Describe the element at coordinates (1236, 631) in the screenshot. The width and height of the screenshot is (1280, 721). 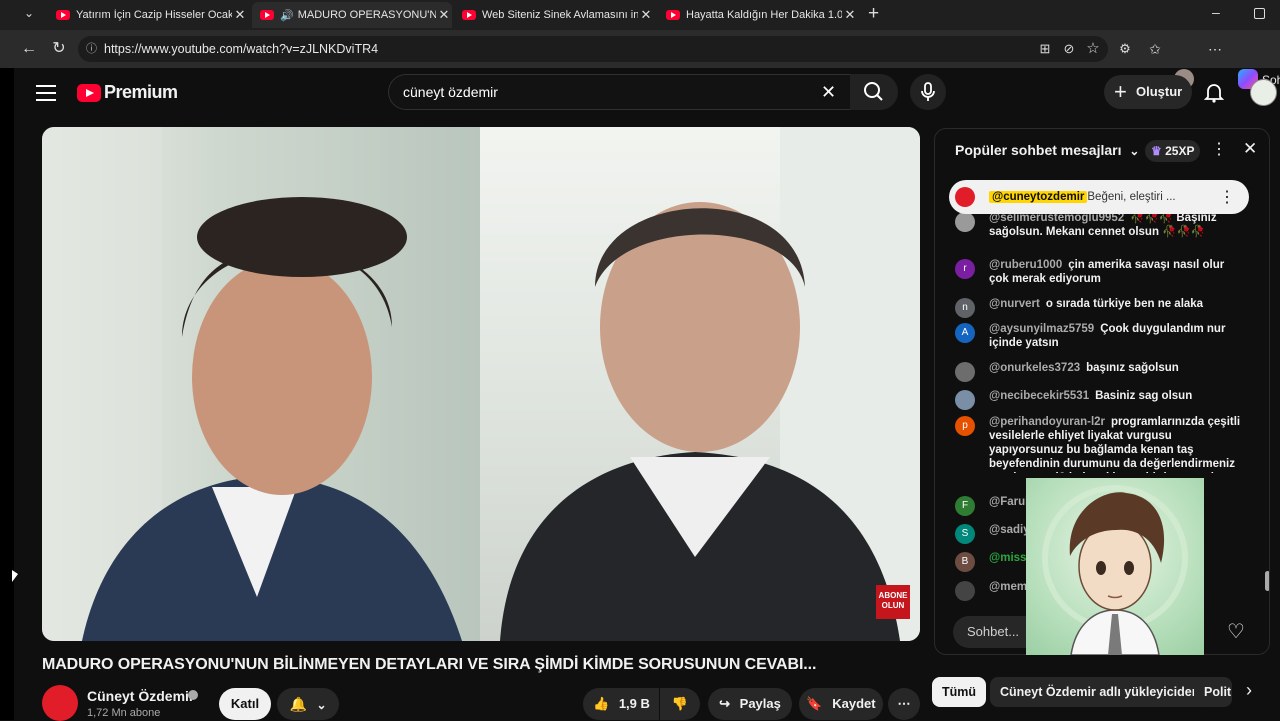
I see `heart-reaction-icon: ♡` at that location.